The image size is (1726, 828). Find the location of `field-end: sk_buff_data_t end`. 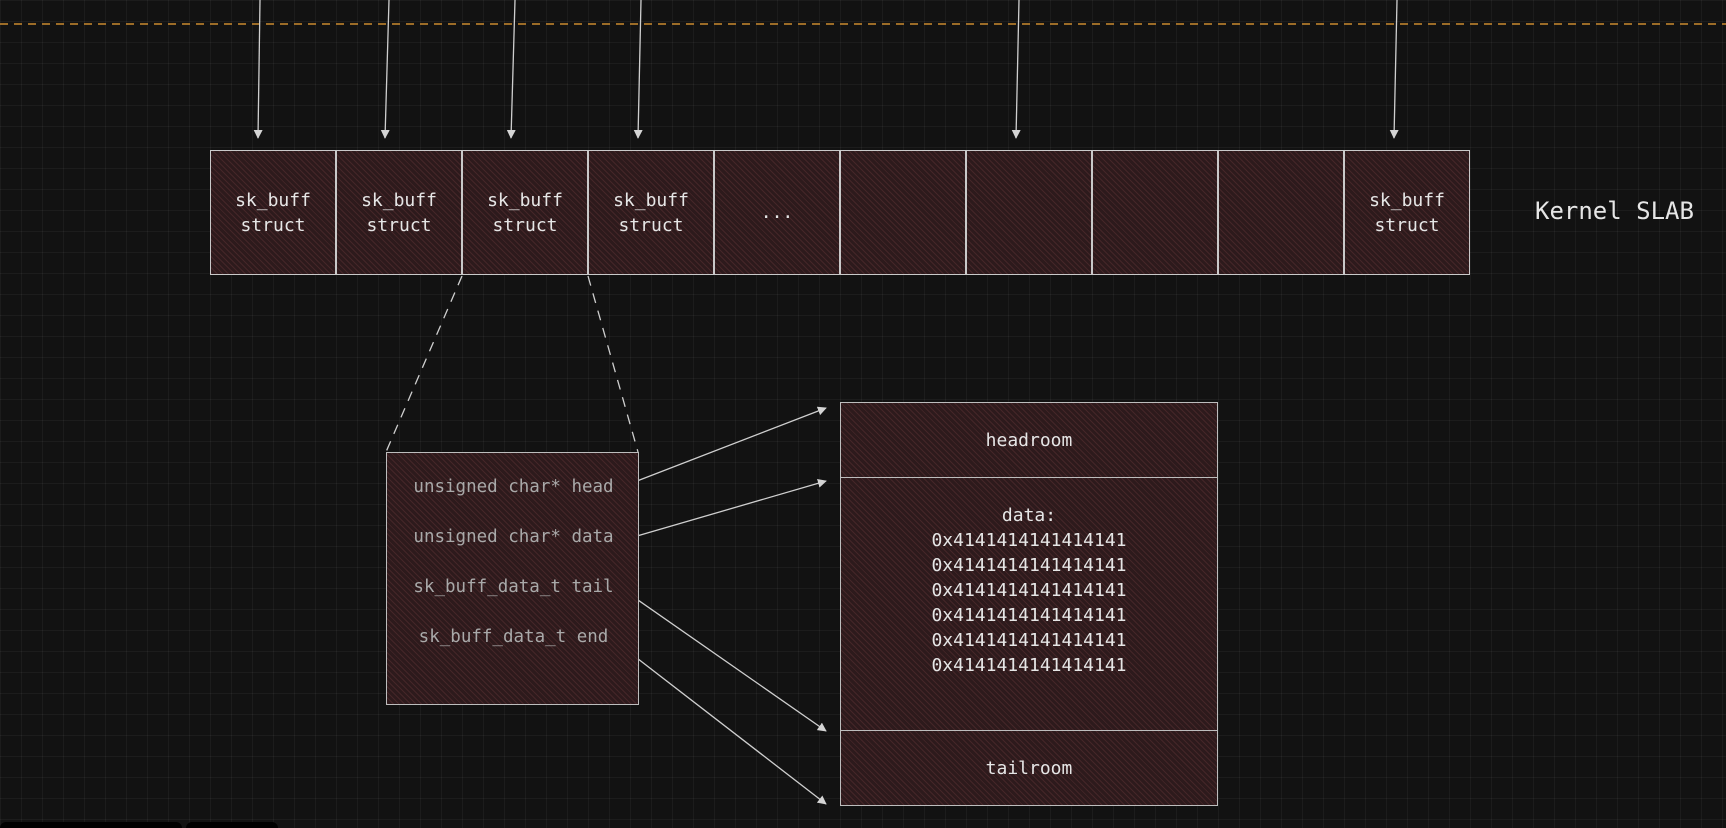

field-end: sk_buff_data_t end is located at coordinates (513, 637).